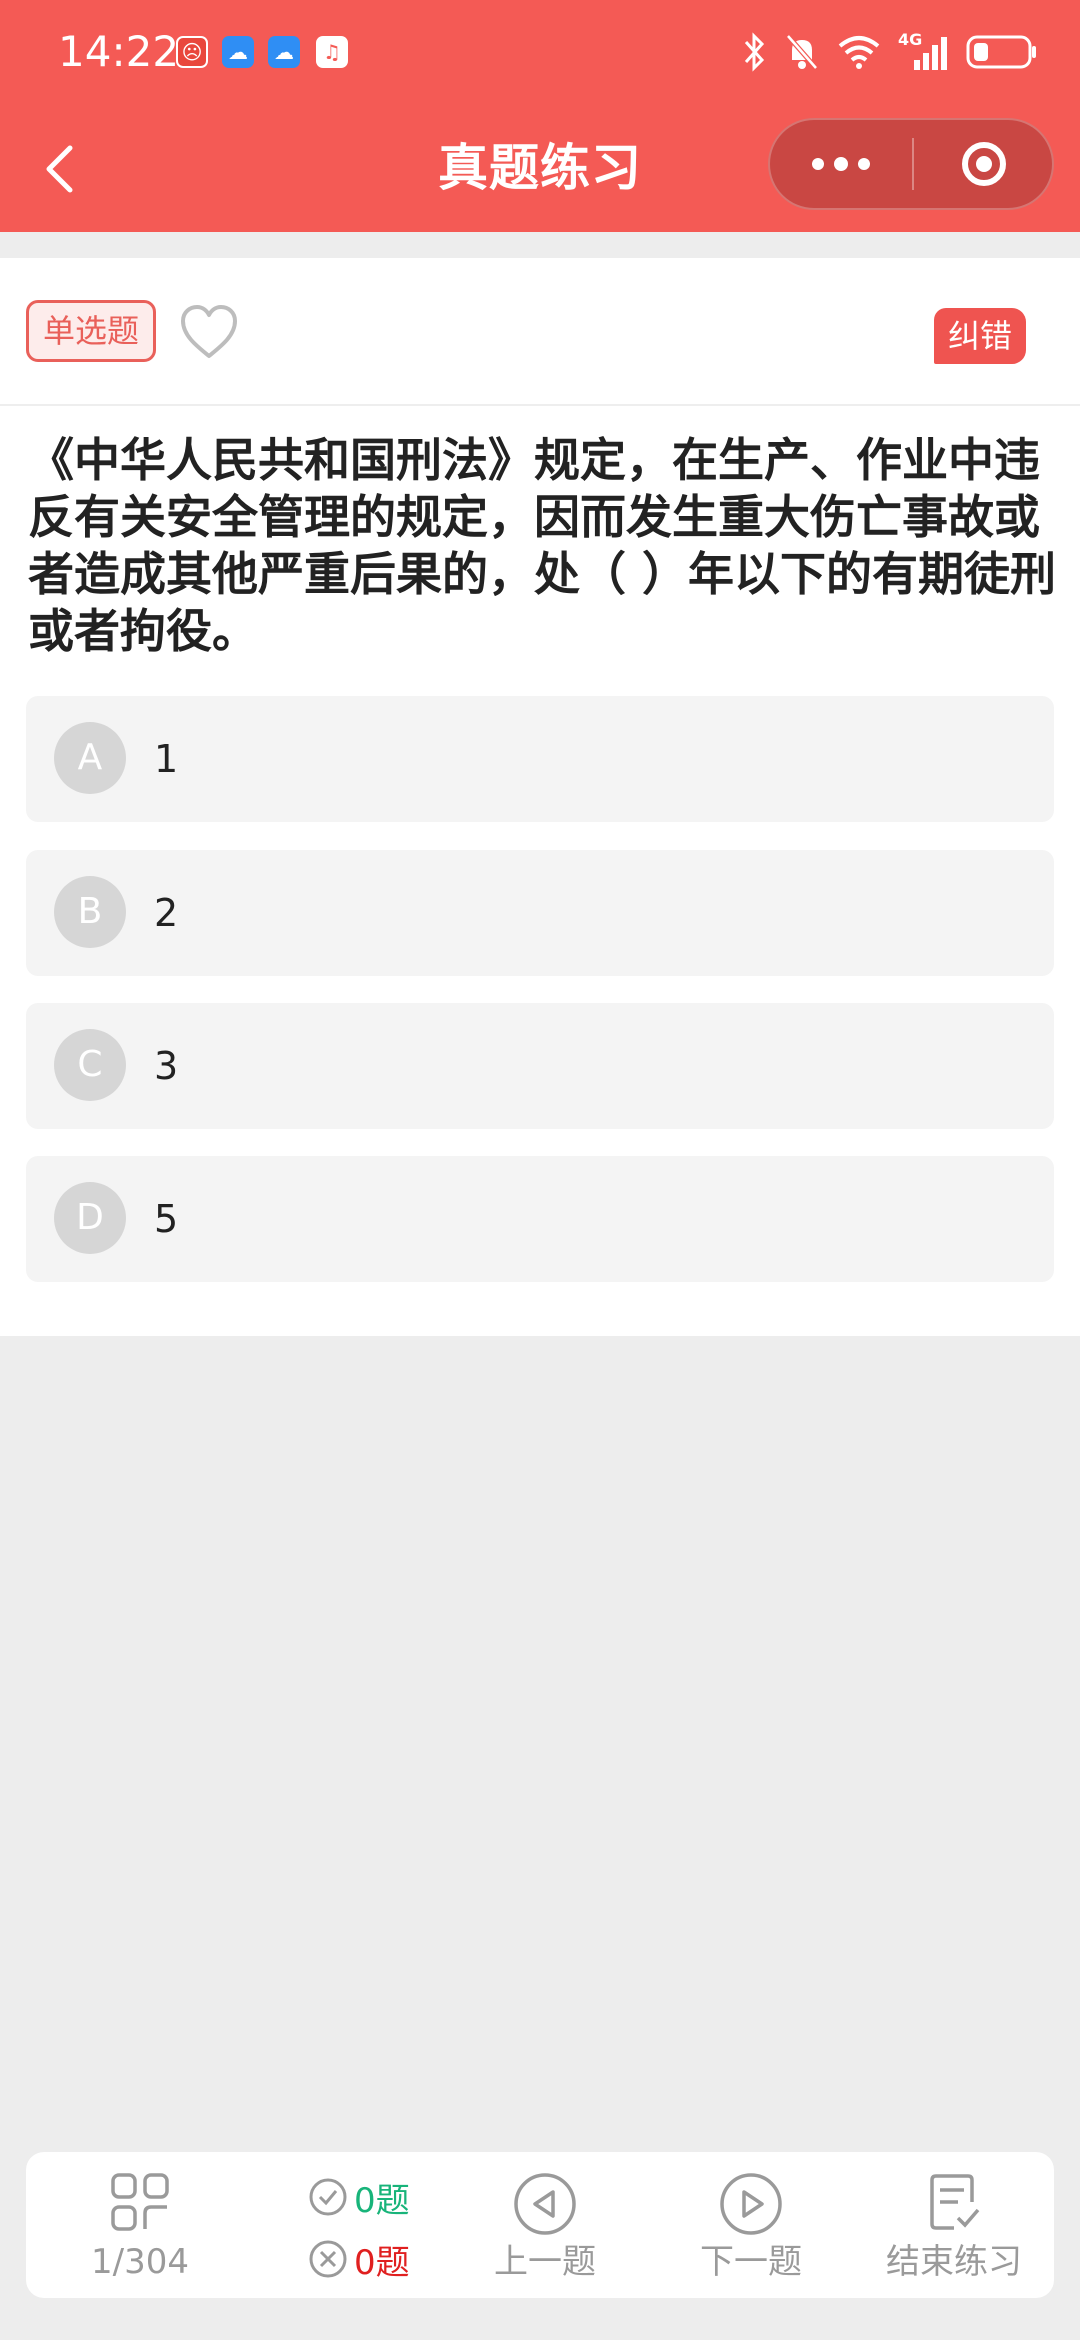 The height and width of the screenshot is (2340, 1080). Describe the element at coordinates (140, 2262) in the screenshot. I see `progress-label: 1/304` at that location.